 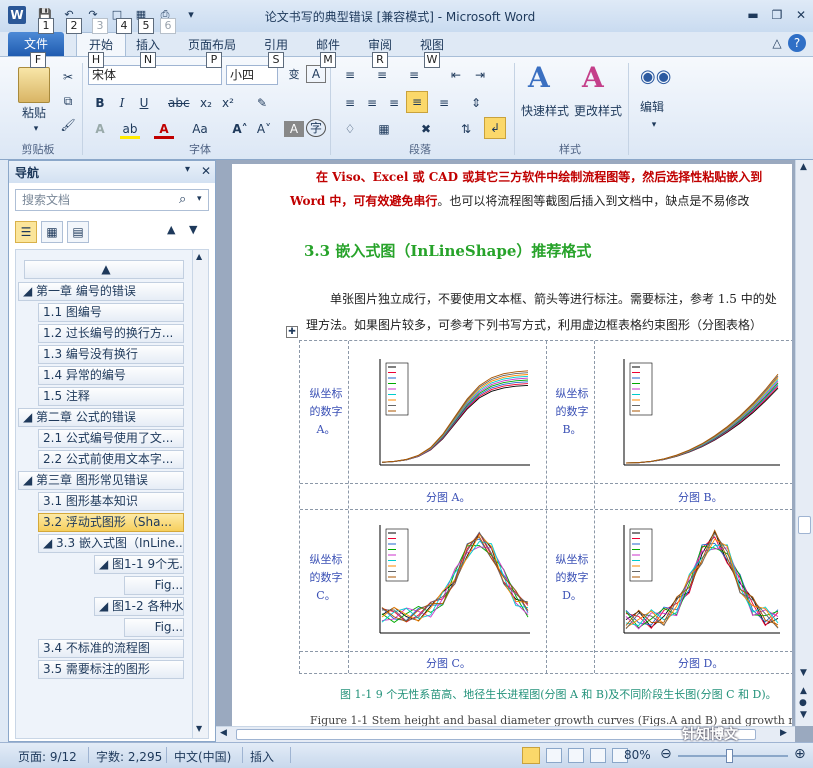 What do you see at coordinates (78, 232) in the screenshot?
I see `nav-results-tab-icon: ▤` at bounding box center [78, 232].